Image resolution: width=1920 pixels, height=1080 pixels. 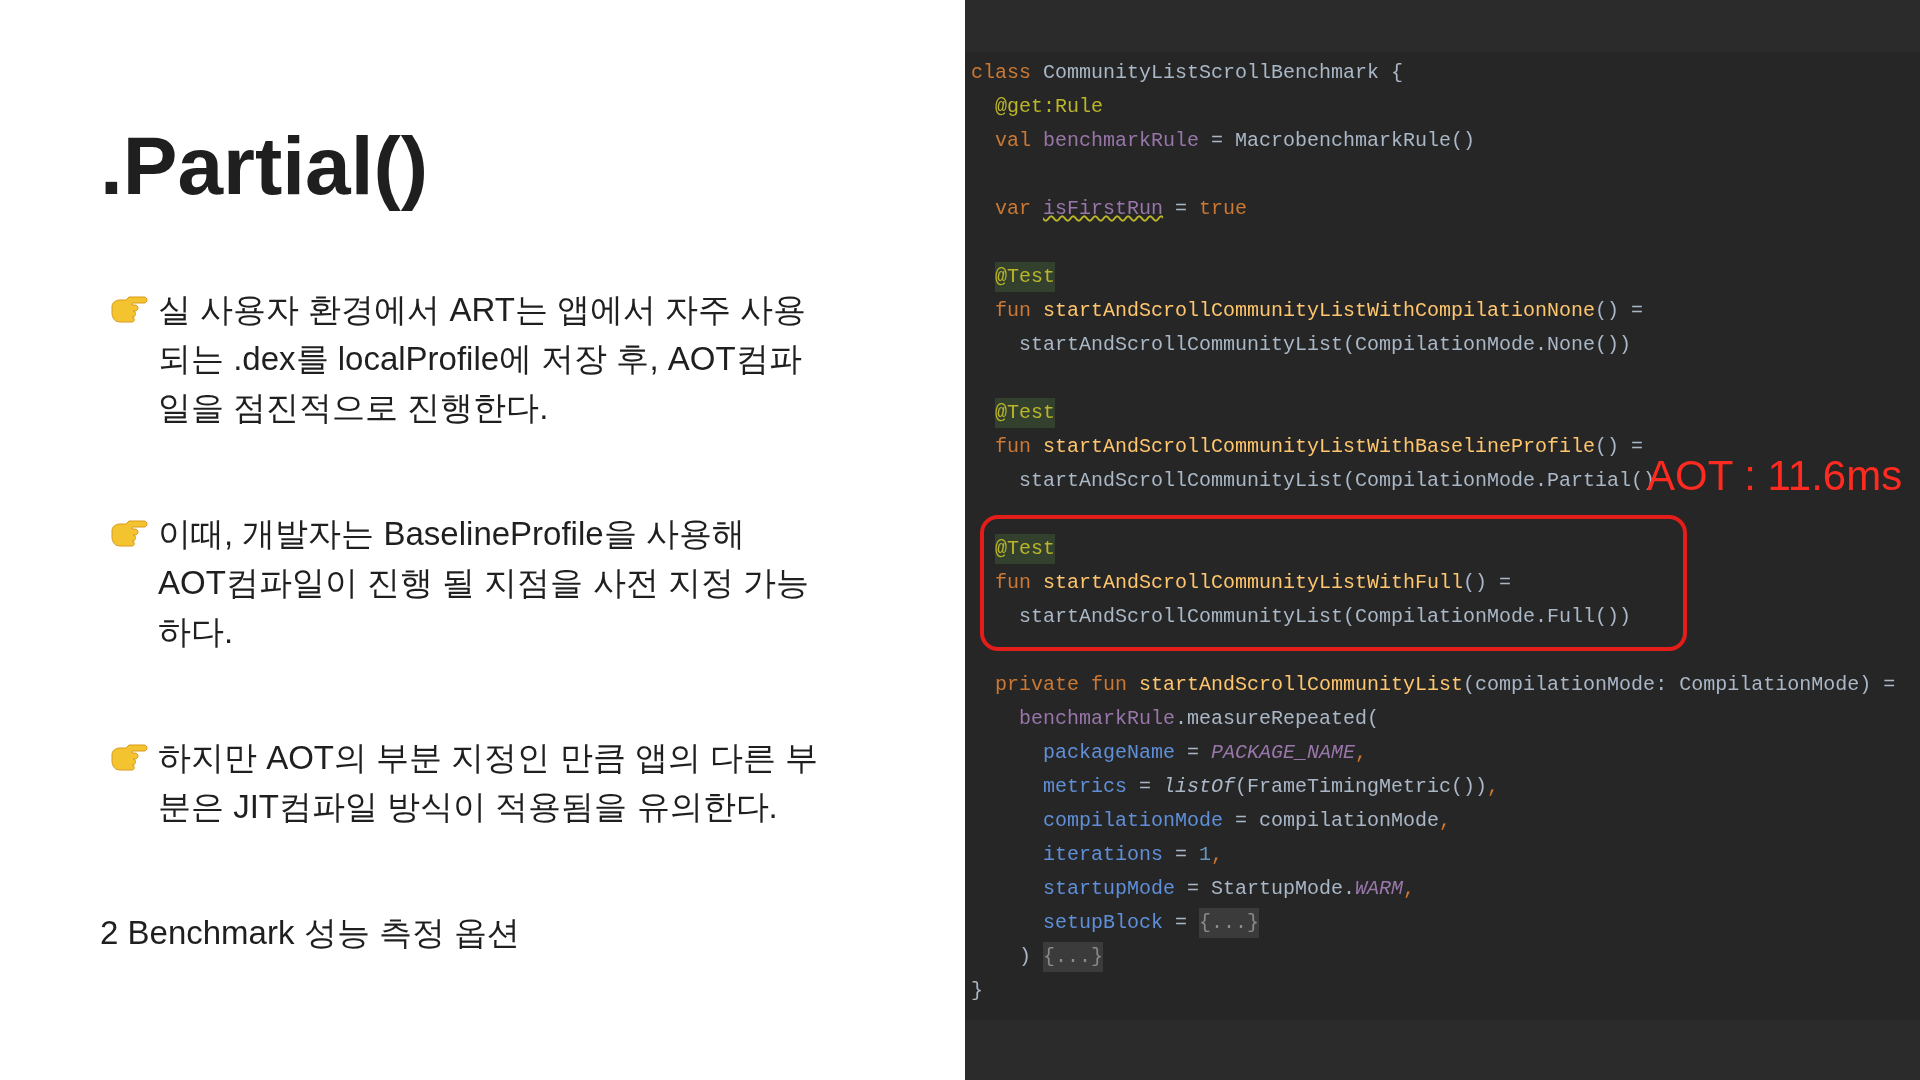 I want to click on keyword-text: class, so click(x=1001, y=73).